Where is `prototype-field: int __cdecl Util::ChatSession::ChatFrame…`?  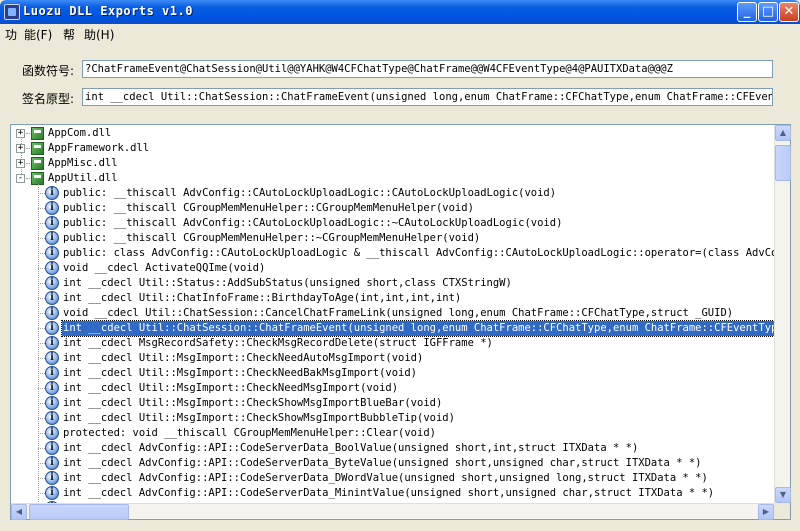
prototype-field: int __cdecl Util::ChatSession::ChatFrame… is located at coordinates (427, 97).